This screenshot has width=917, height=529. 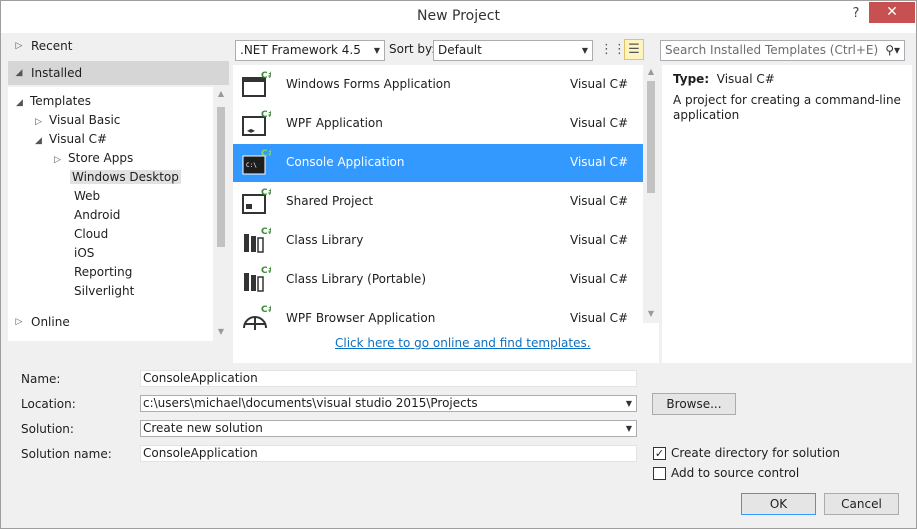 I want to click on tree-item-visual-csharp: ◢ Visual C#, so click(x=71, y=139).